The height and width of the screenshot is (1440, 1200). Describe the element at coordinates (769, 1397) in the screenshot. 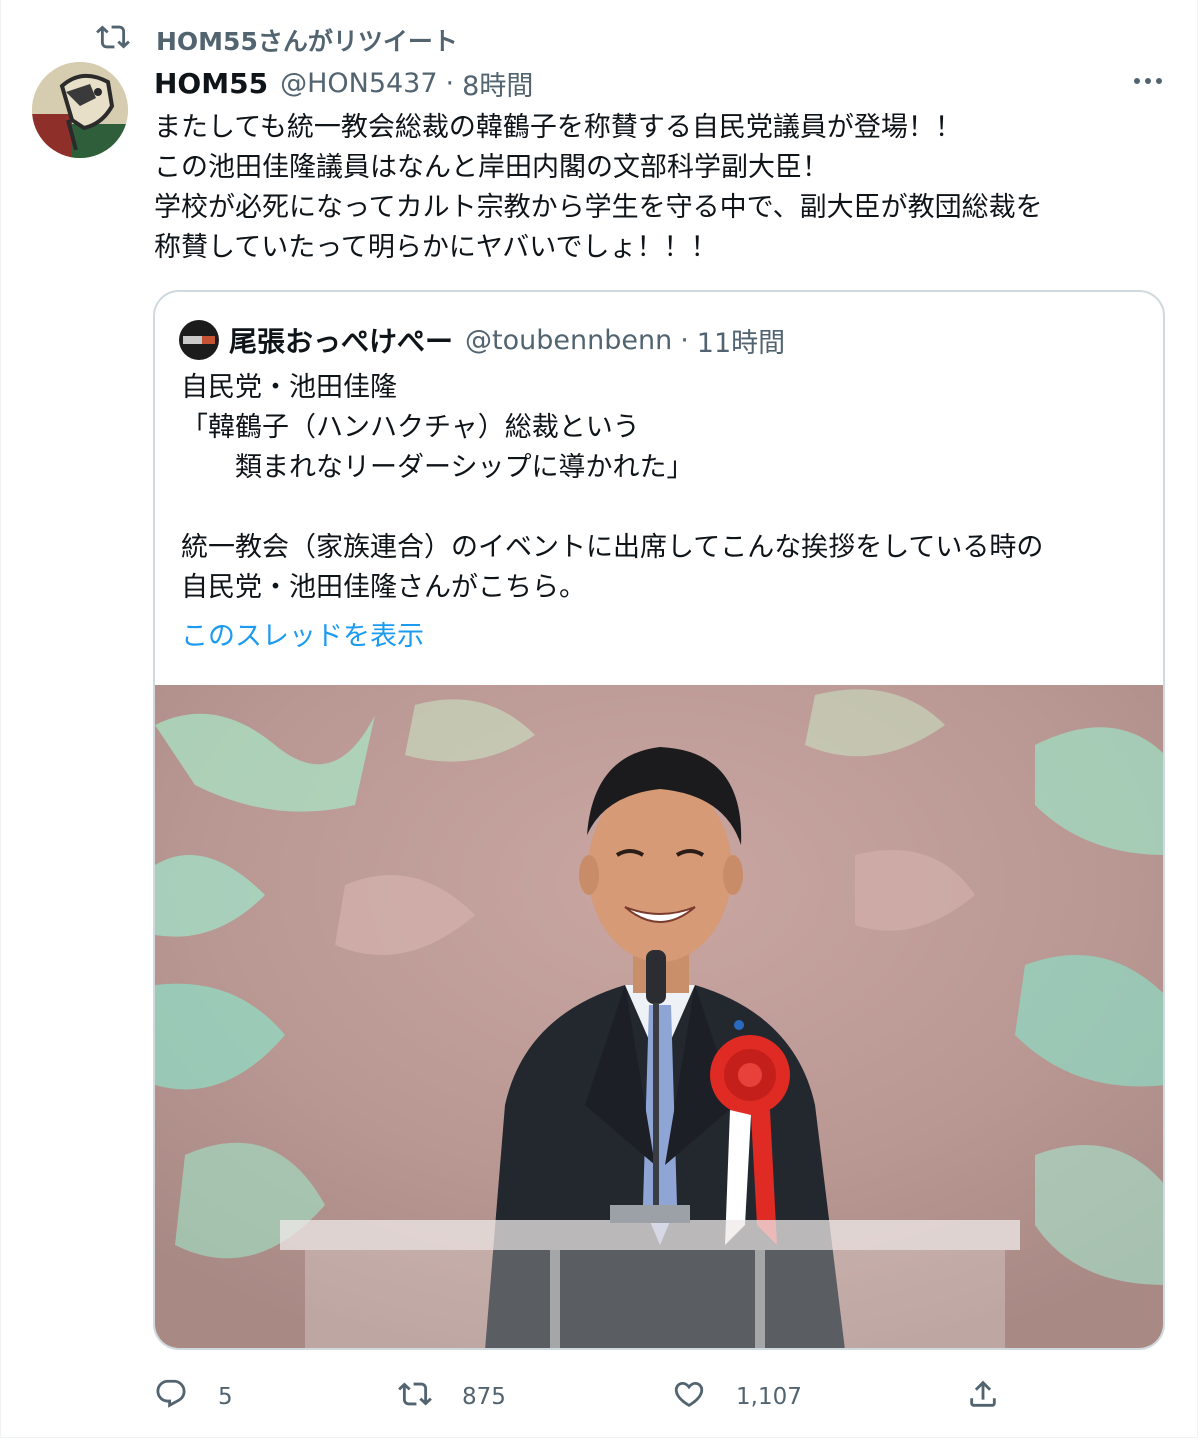

I see `like-count: 1,107` at that location.